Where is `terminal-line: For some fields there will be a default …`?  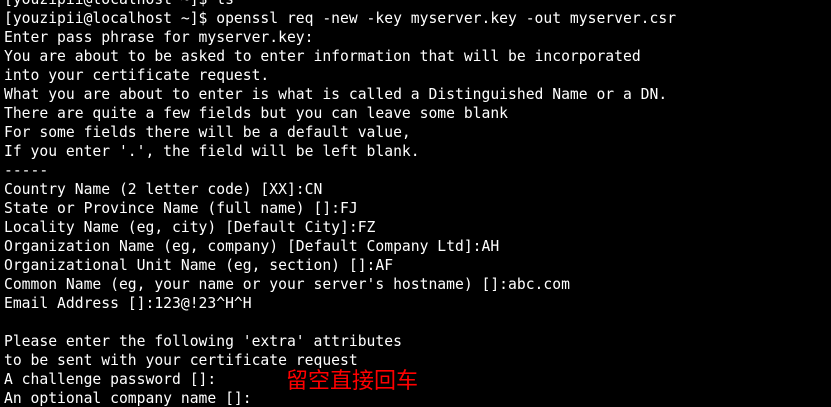
terminal-line: For some fields there will be a default … is located at coordinates (207, 132).